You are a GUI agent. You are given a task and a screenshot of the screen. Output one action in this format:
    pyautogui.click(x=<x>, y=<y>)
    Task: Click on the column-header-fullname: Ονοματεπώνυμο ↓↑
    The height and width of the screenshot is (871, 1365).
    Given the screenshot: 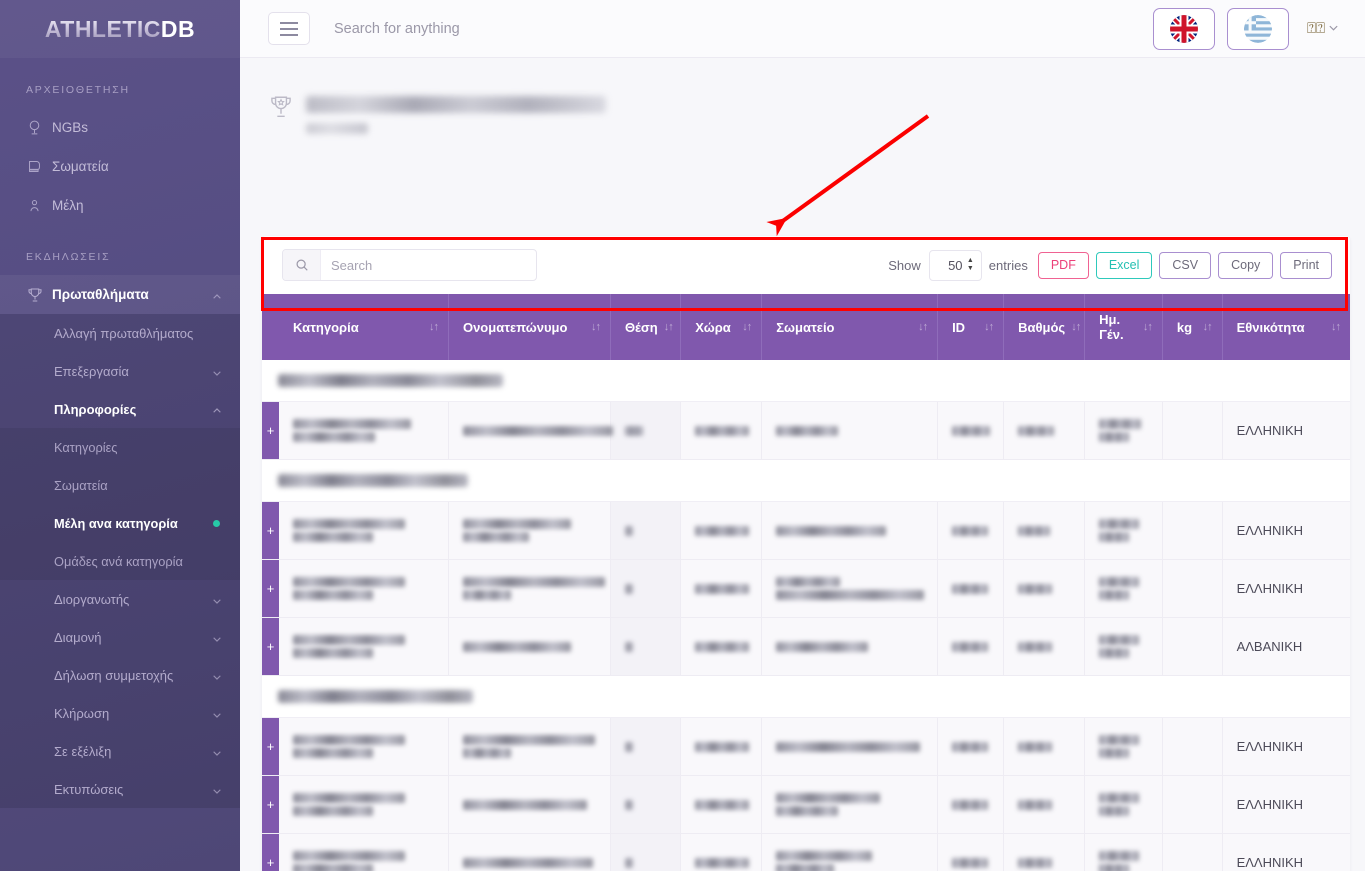 What is the action you would take?
    pyautogui.click(x=529, y=327)
    